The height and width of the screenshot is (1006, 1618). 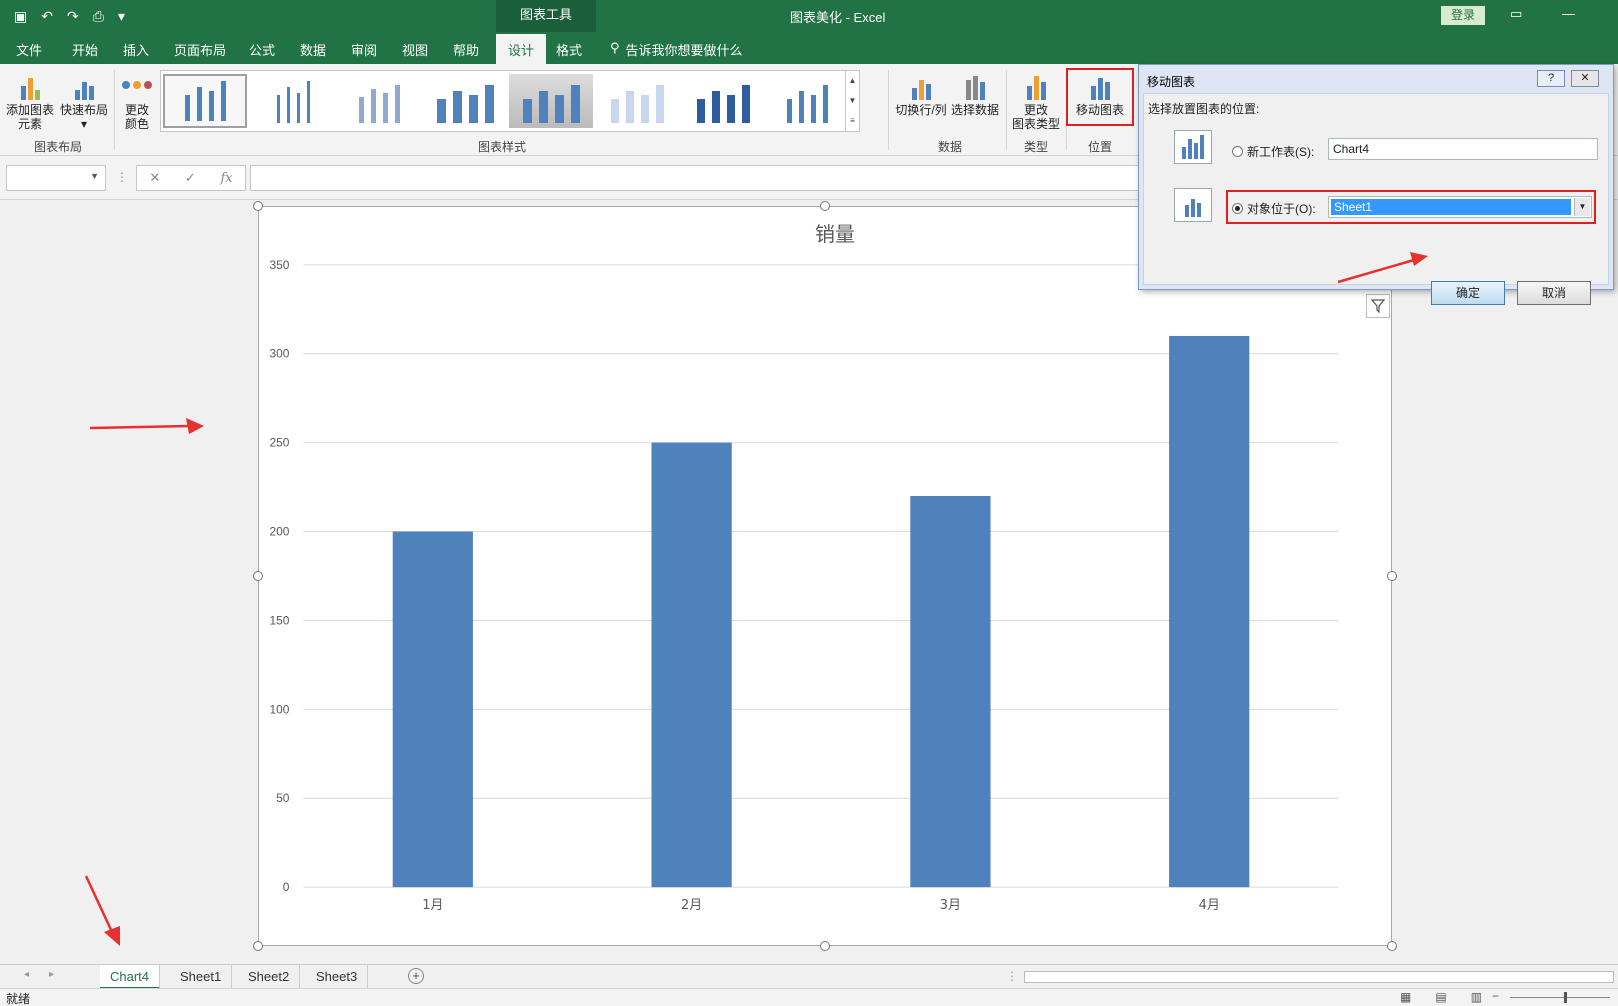 I want to click on quick-access-toolbar: ▣ ↶ ↷ ⎙ ▾, so click(x=69, y=16).